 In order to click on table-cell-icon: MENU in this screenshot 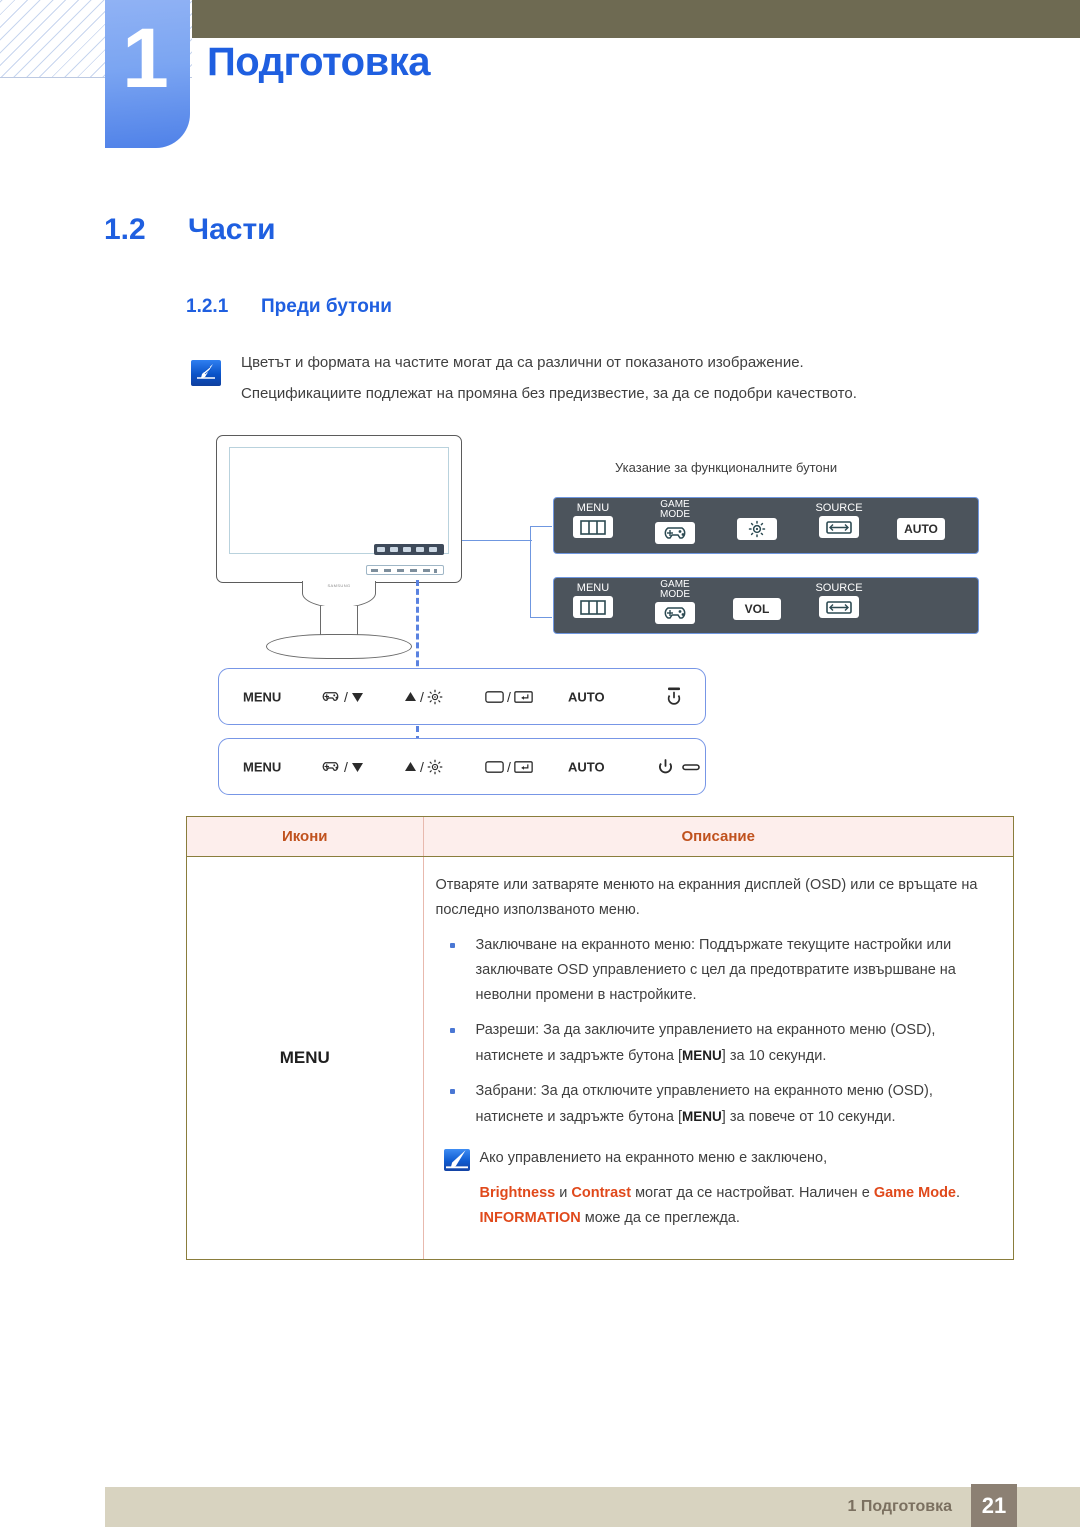, I will do `click(305, 1057)`.